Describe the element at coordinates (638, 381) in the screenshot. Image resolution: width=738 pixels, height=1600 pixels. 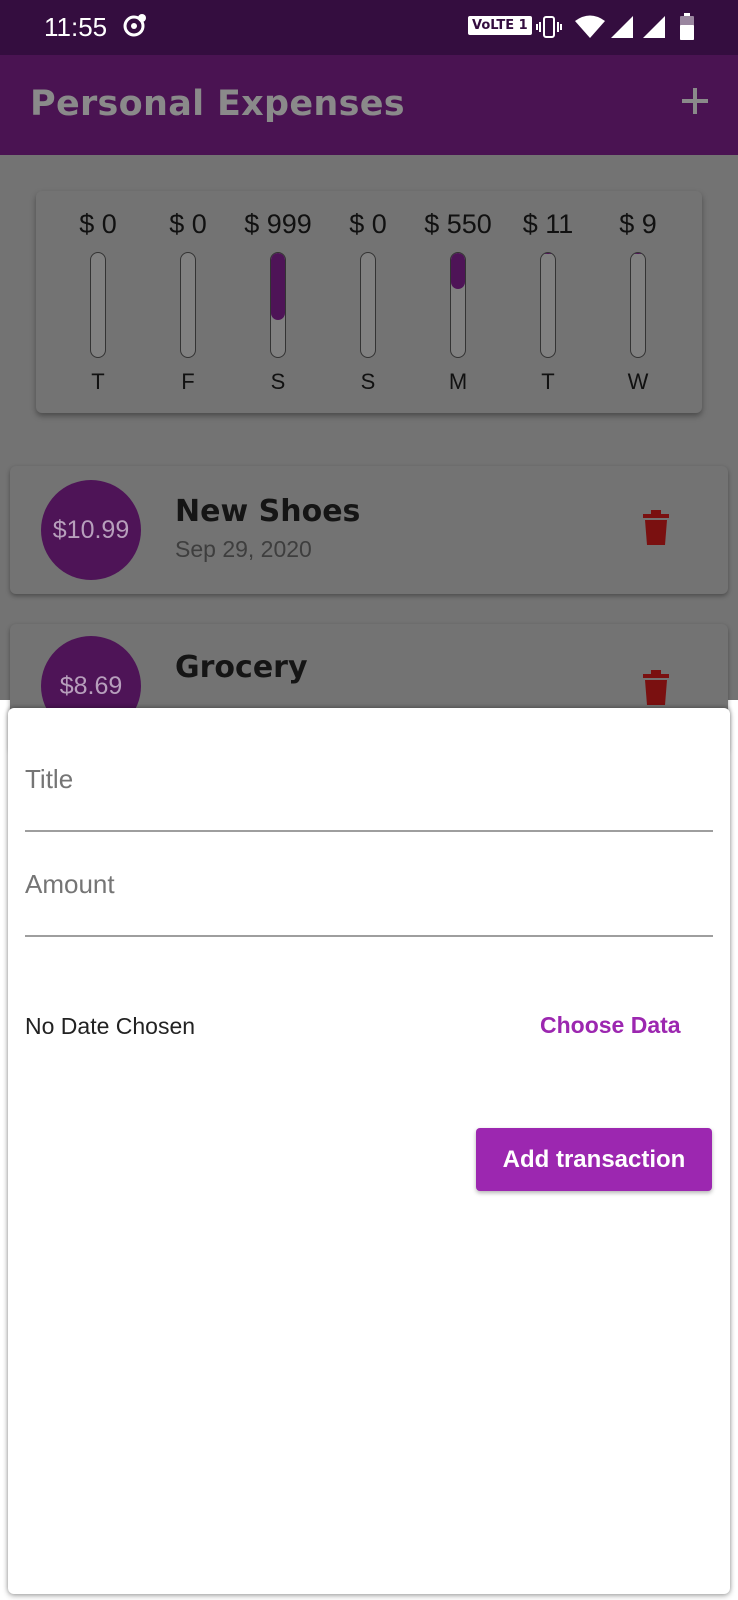
I see `chart-bar-day: W` at that location.